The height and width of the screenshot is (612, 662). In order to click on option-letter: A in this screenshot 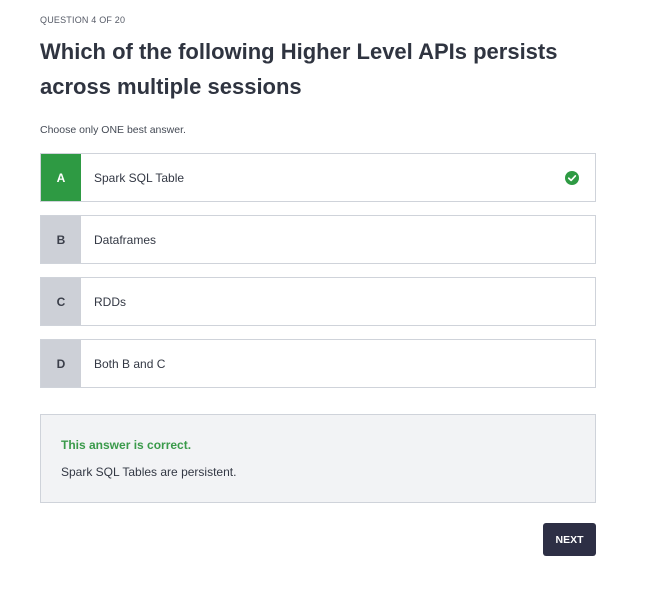, I will do `click(61, 177)`.